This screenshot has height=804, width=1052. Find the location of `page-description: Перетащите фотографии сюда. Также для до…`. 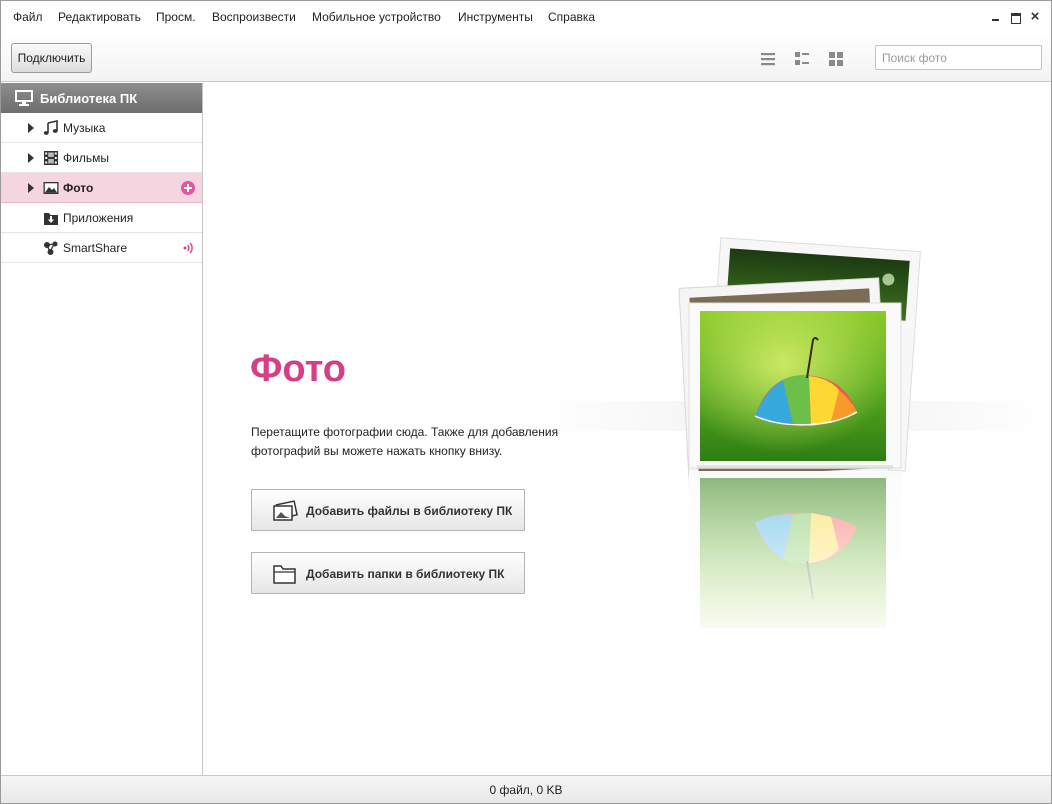

page-description: Перетащите фотографии сюда. Также для до… is located at coordinates (405, 441).